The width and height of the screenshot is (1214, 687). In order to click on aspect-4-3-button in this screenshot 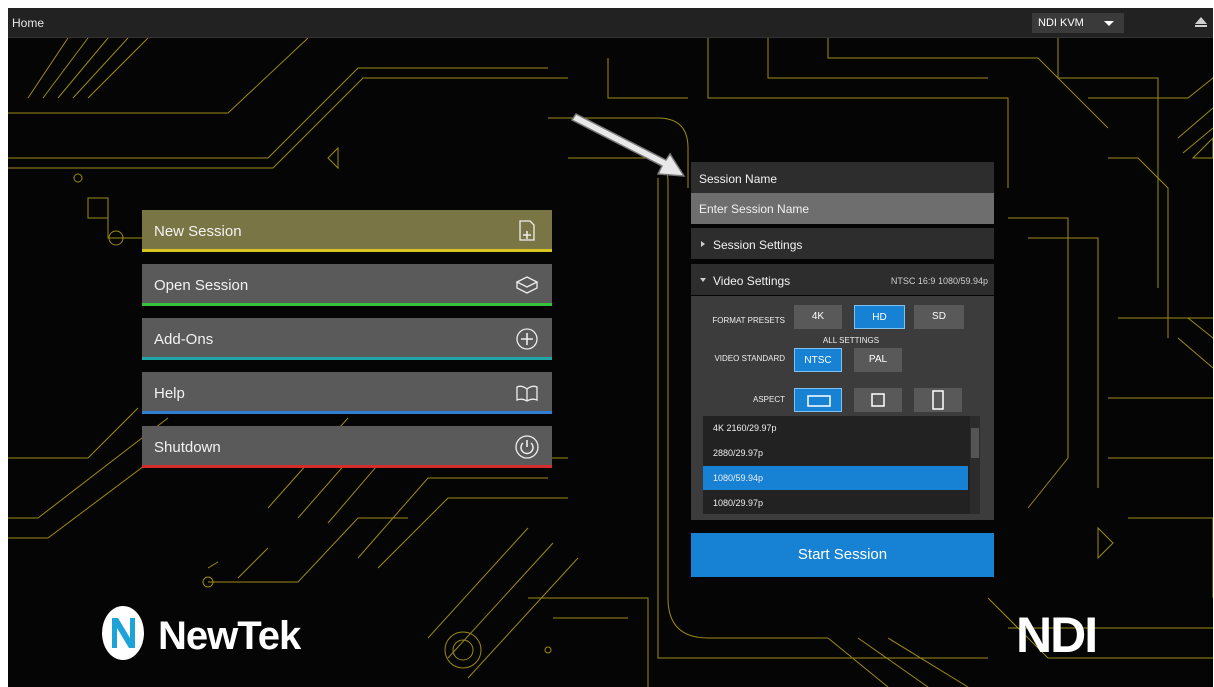, I will do `click(878, 400)`.